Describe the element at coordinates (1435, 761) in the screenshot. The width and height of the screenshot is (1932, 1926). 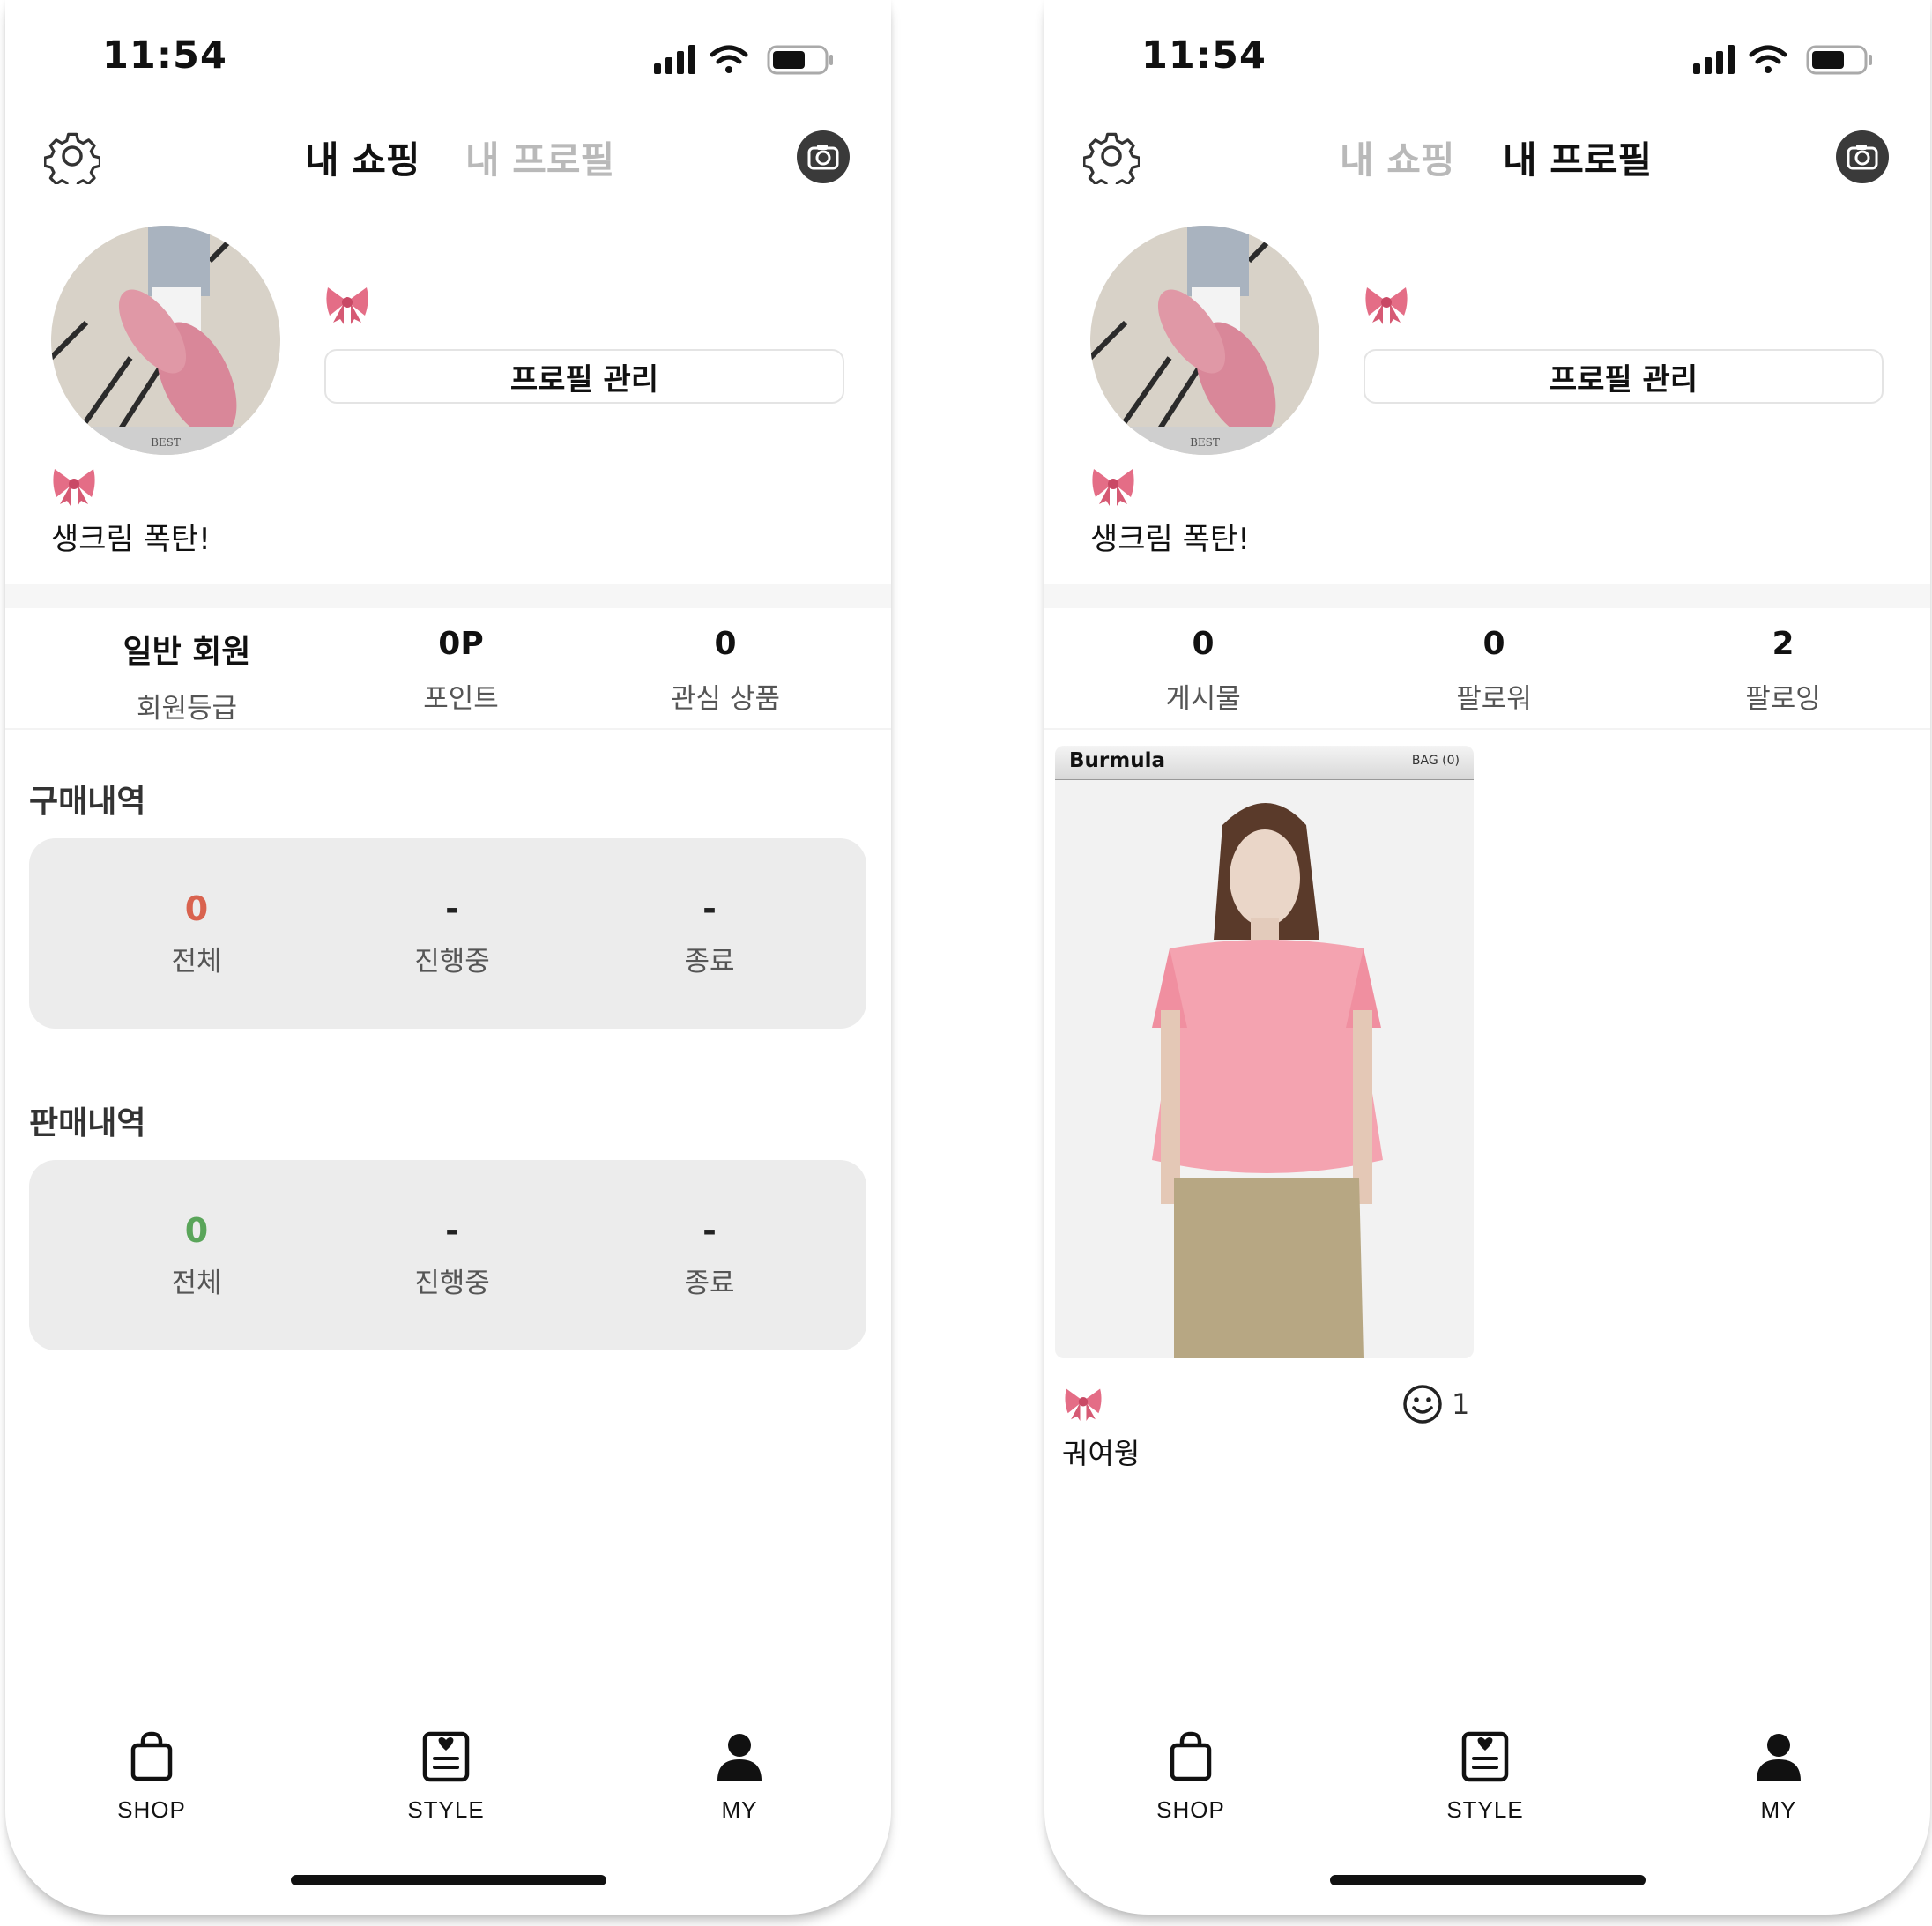
I see `post-bag-count: BAG (0)` at that location.